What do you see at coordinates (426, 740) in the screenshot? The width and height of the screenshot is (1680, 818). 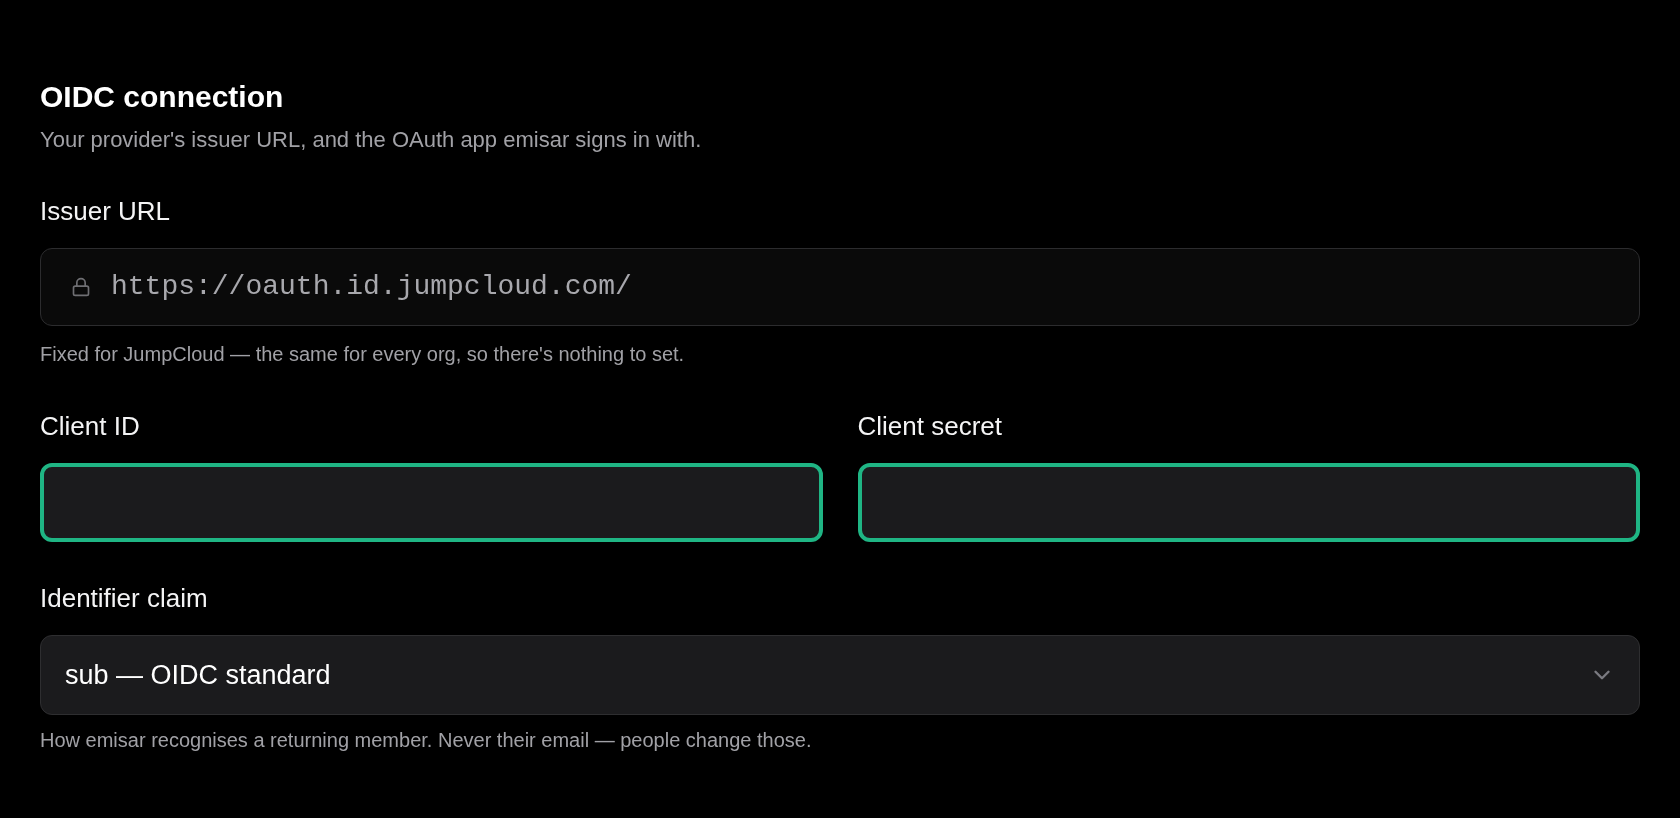 I see `field-help-text: How emisar recognises a returning member. Never their email — people change those.` at bounding box center [426, 740].